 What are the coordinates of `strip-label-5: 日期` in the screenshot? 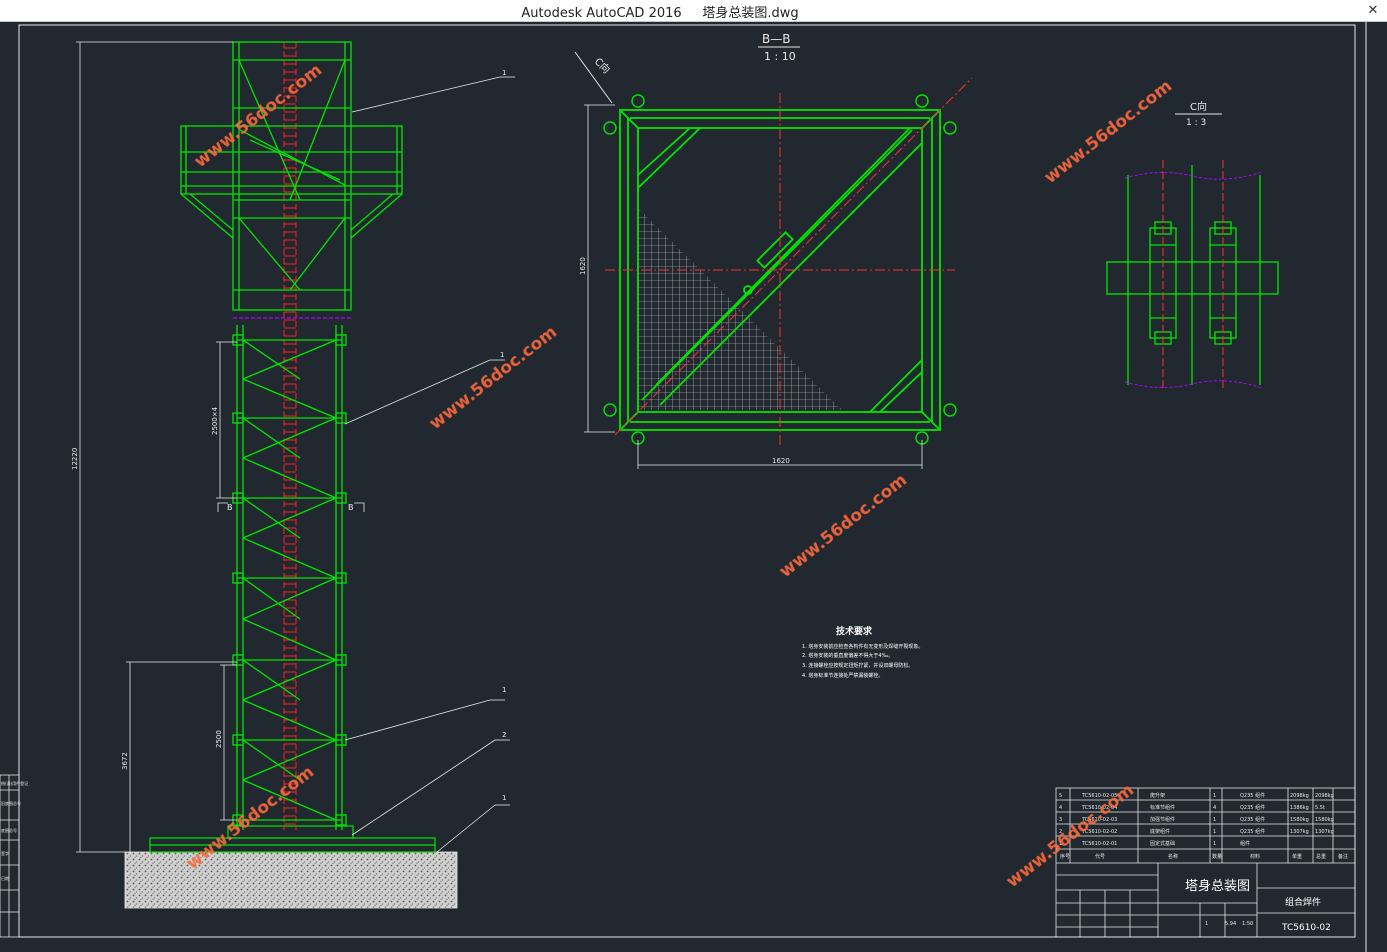 It's located at (5, 878).